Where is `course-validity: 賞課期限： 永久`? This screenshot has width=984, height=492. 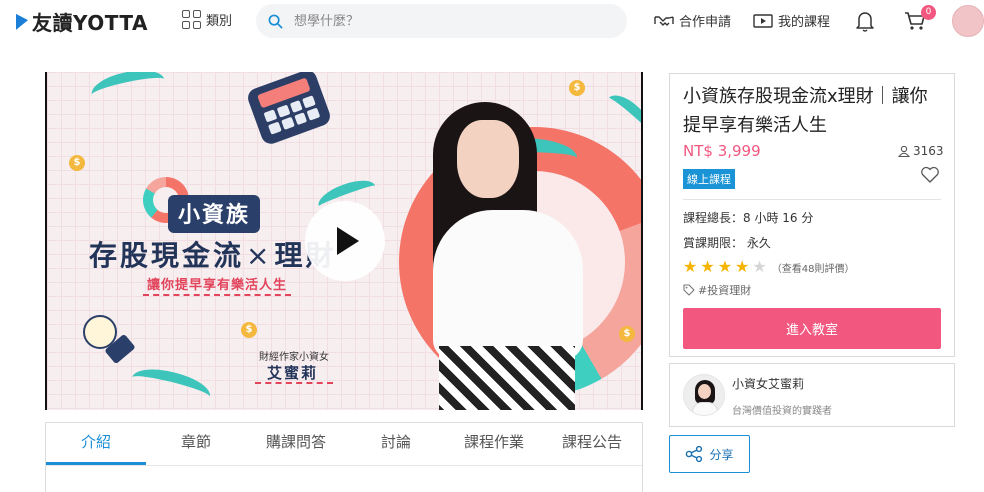 course-validity: 賞課期限： 永久 is located at coordinates (727, 243).